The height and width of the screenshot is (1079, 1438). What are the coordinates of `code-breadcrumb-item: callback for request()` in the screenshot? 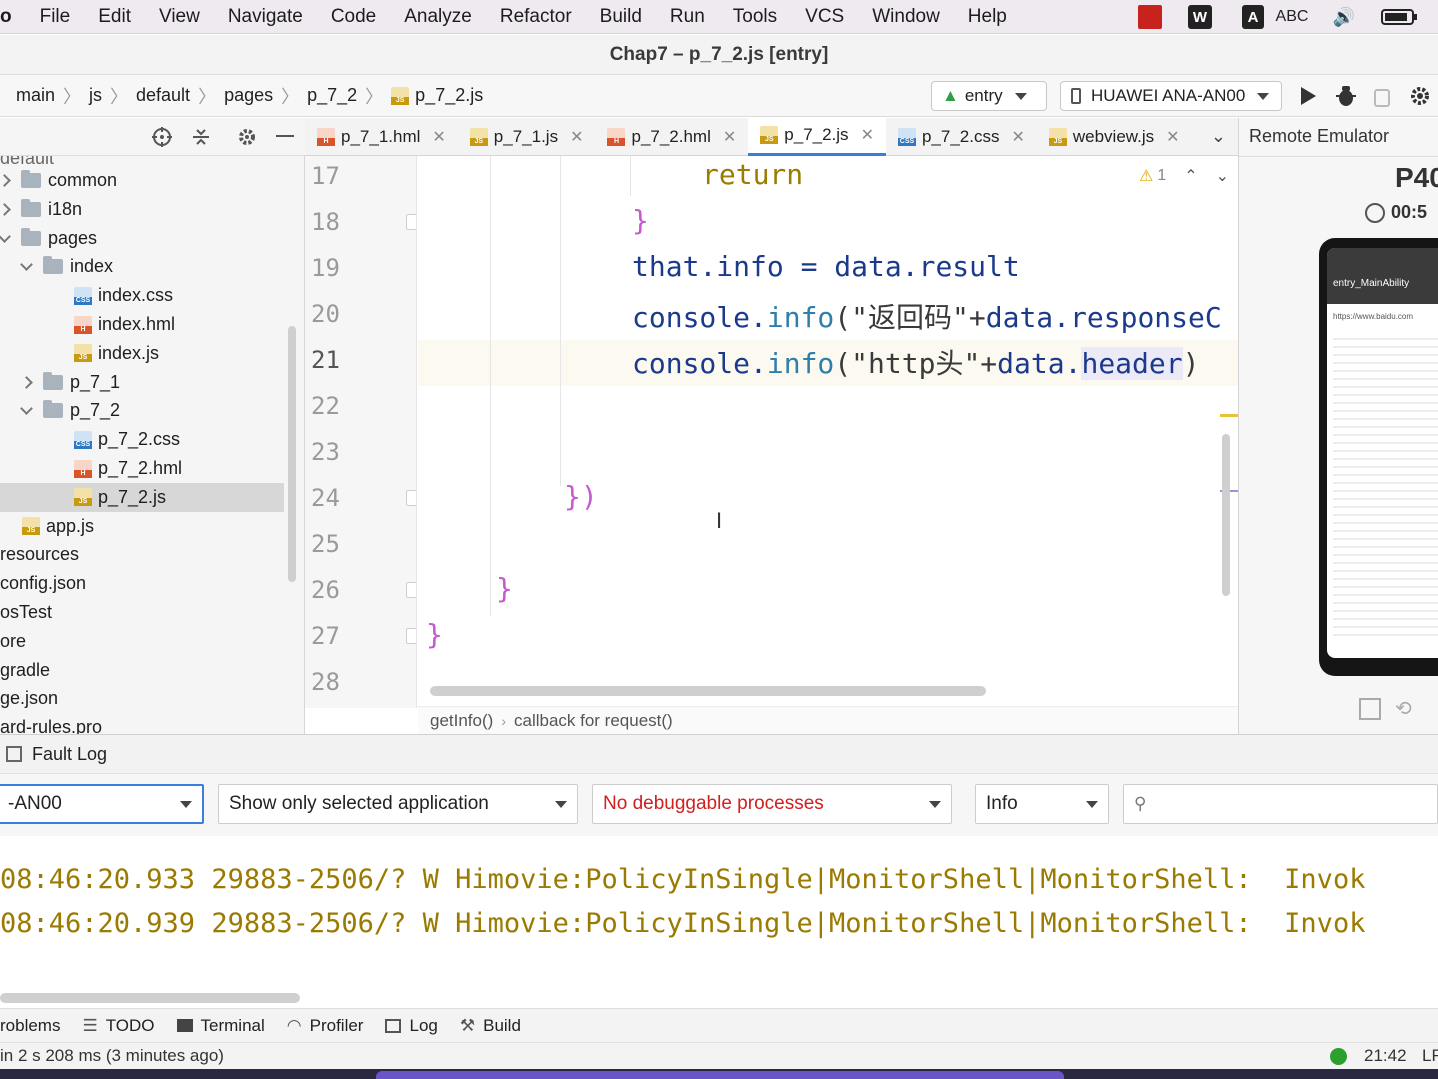 It's located at (593, 721).